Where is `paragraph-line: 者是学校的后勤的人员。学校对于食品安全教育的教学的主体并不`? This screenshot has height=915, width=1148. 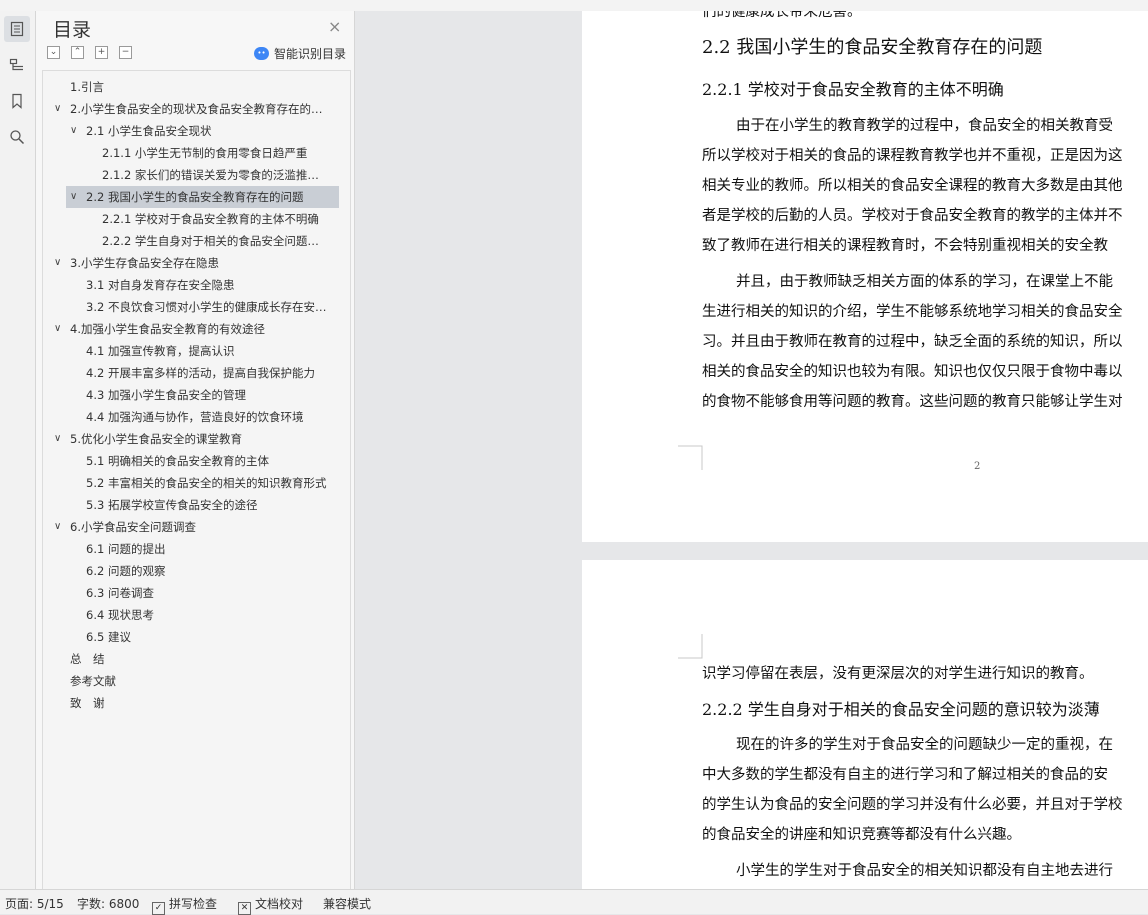 paragraph-line: 者是学校的后勤的人员。学校对于食品安全教育的教学的主体并不 is located at coordinates (912, 216).